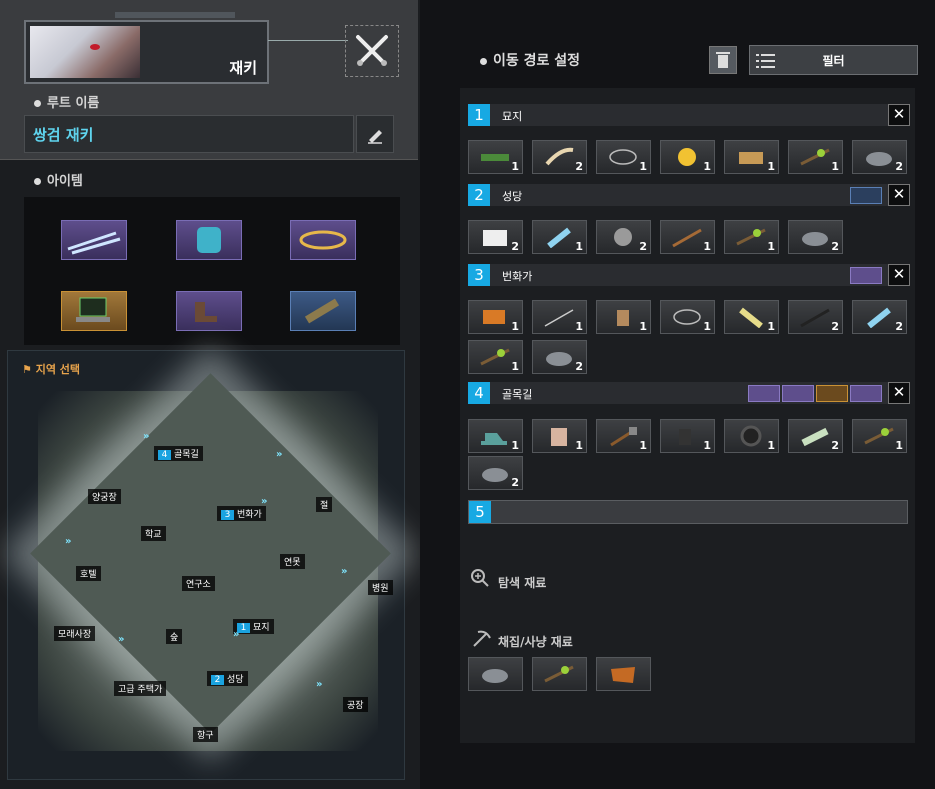  What do you see at coordinates (833, 60) in the screenshot?
I see `filter-button: 필터` at bounding box center [833, 60].